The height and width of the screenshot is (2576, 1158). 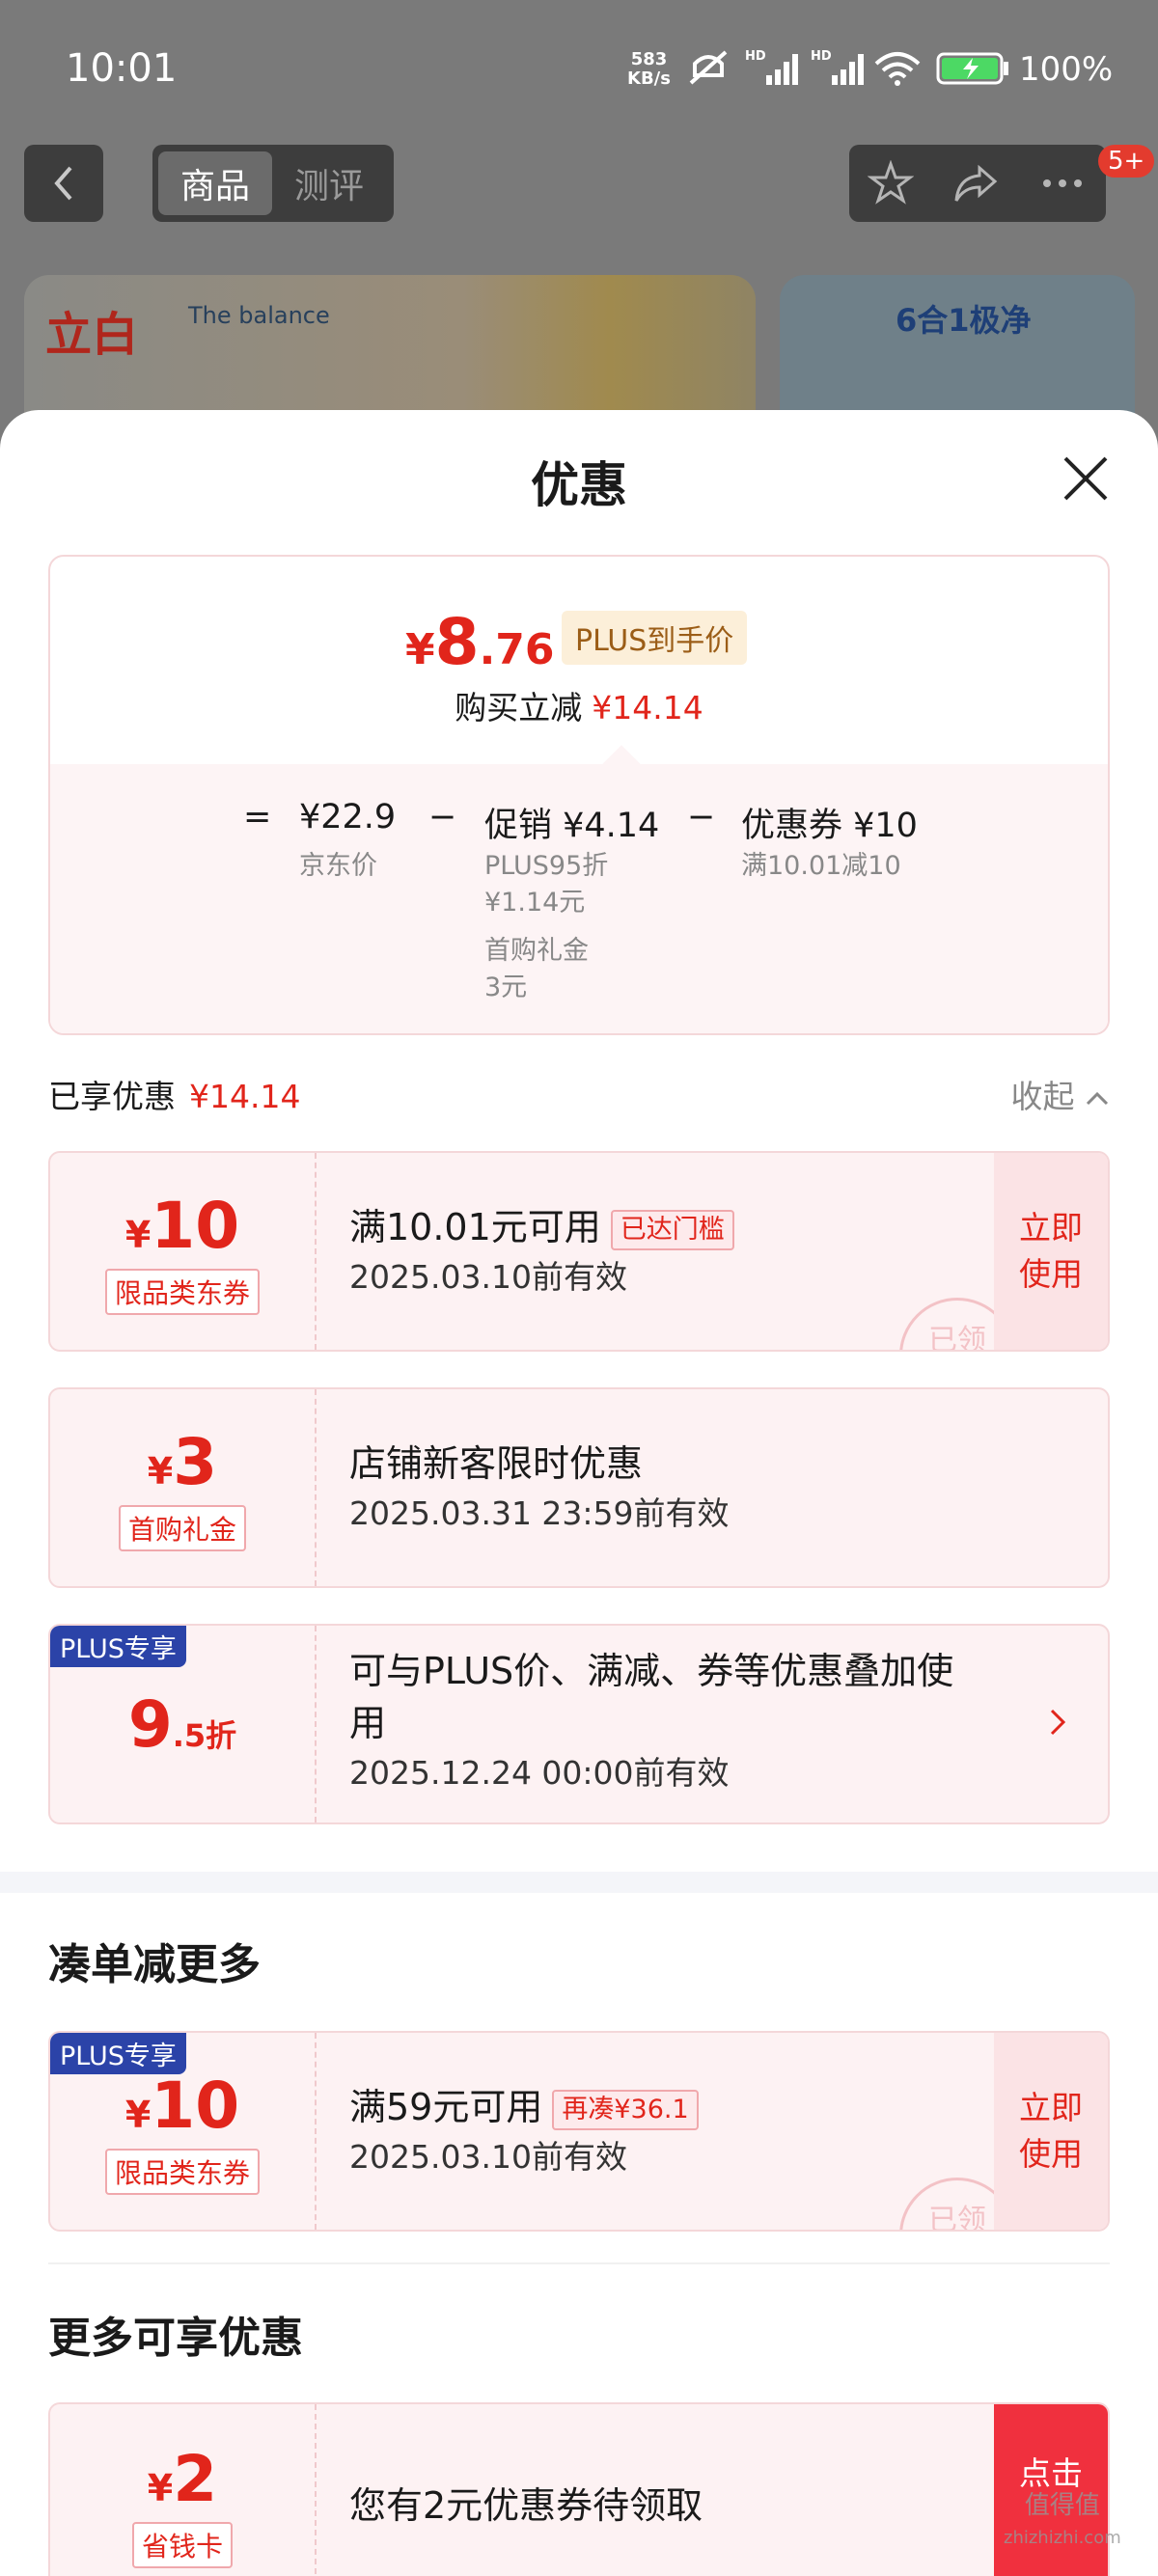 What do you see at coordinates (92, 335) in the screenshot?
I see `brand-logo: 立白` at bounding box center [92, 335].